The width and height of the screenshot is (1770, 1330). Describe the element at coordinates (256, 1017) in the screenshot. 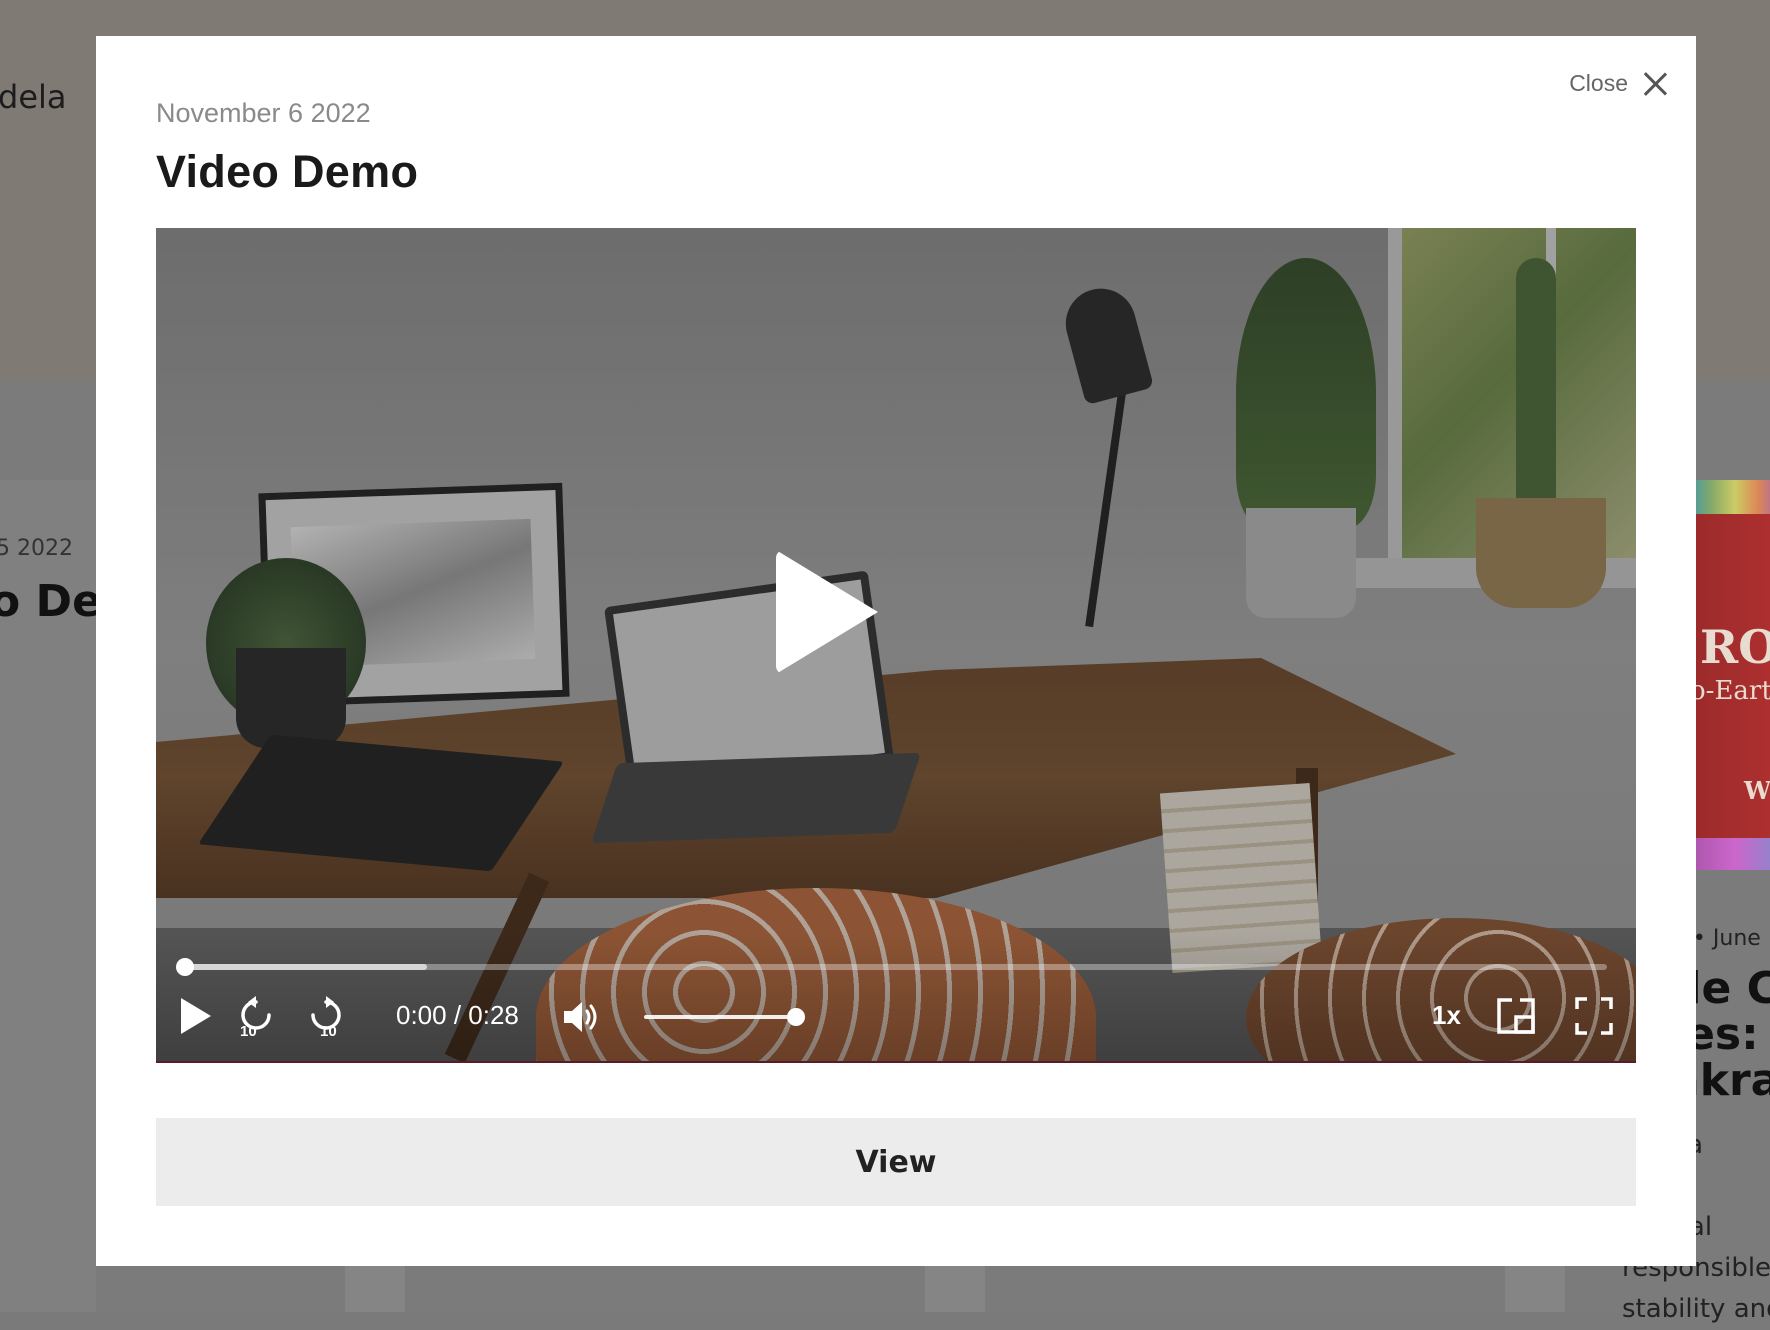

I see `replay-10-icon: 10` at that location.